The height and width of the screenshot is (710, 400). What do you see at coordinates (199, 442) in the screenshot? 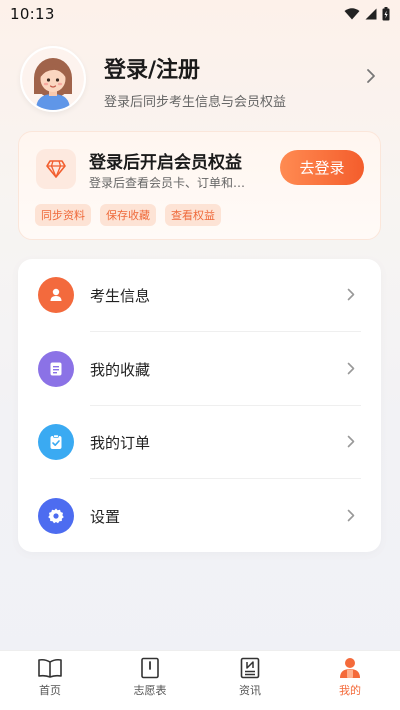
I see `menu-item-orders: 我的订单` at bounding box center [199, 442].